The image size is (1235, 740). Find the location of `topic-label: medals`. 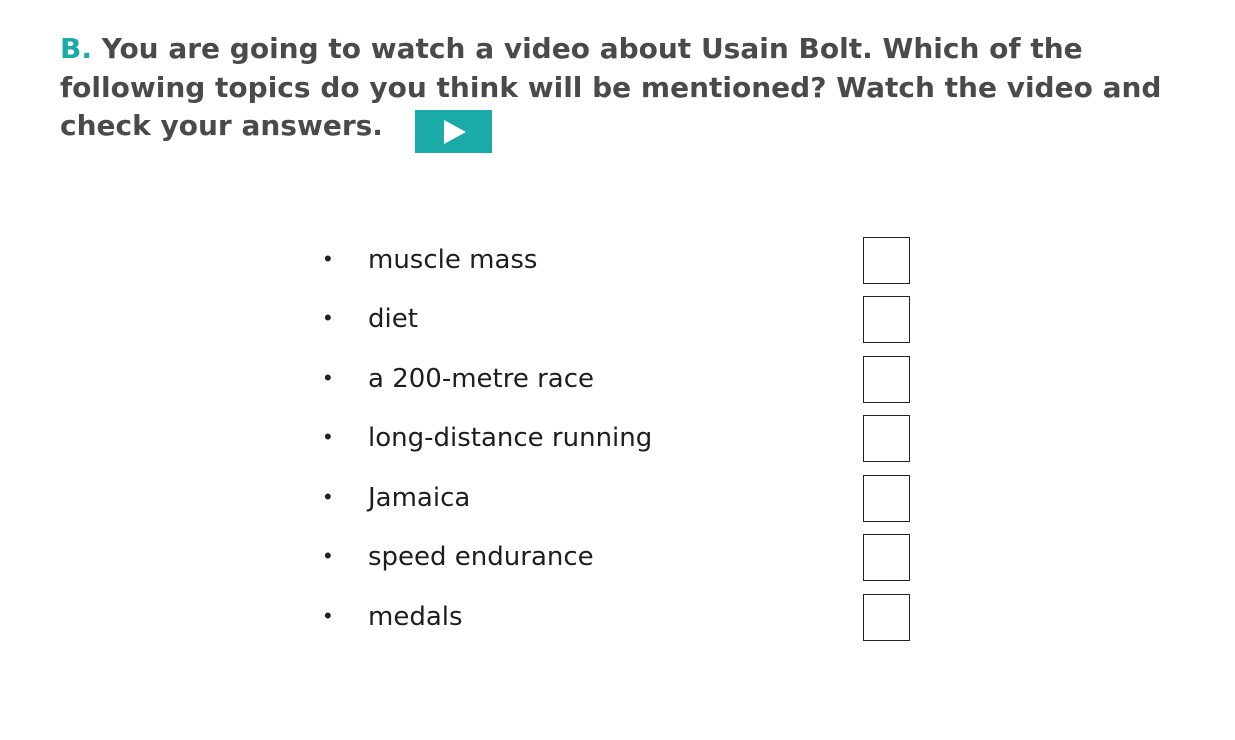

topic-label: medals is located at coordinates (415, 617).